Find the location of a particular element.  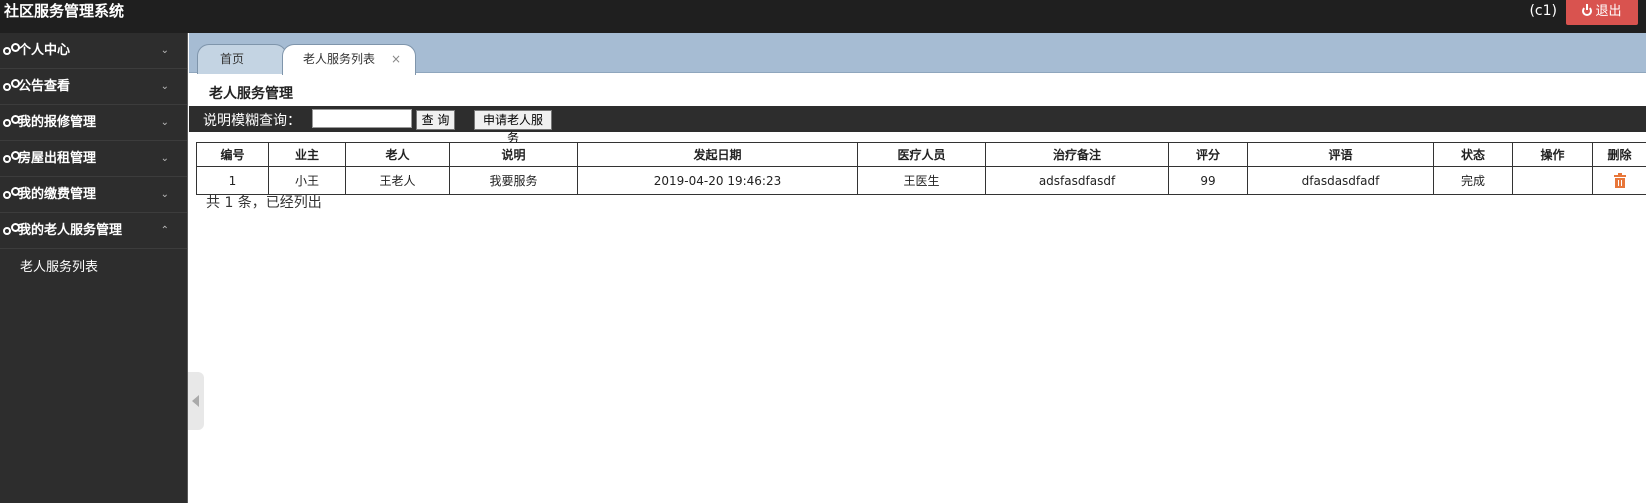

tab-elderly-service-list: 老人服务列表 × is located at coordinates (349, 59).